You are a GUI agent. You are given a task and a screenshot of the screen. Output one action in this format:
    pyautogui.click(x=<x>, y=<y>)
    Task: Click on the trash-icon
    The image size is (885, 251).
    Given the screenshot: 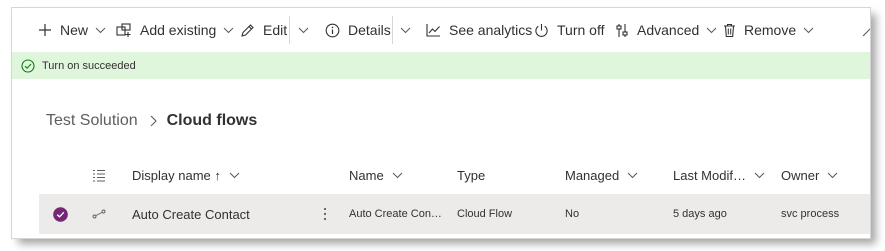 What is the action you would take?
    pyautogui.click(x=729, y=30)
    